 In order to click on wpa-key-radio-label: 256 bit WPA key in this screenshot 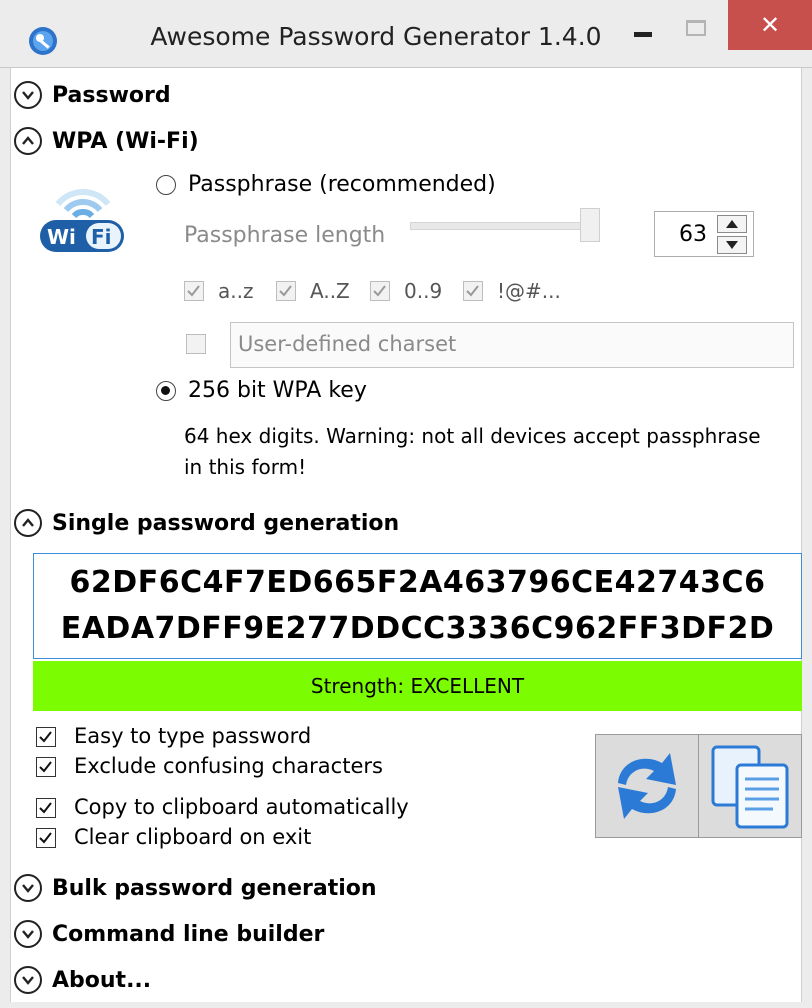, I will do `click(277, 390)`.